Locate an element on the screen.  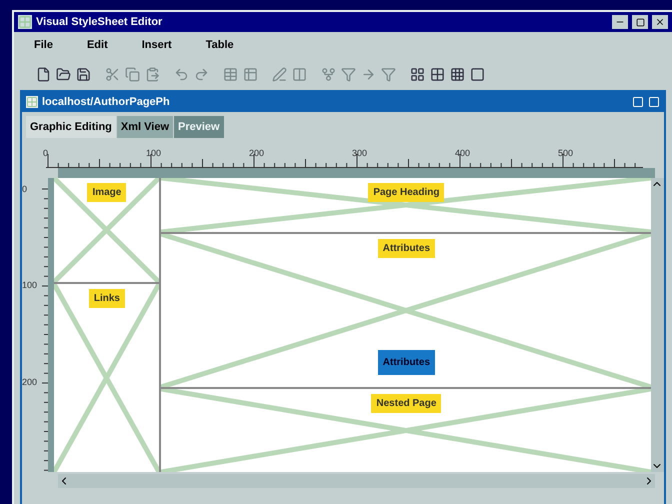
new-file-icon is located at coordinates (43, 74).